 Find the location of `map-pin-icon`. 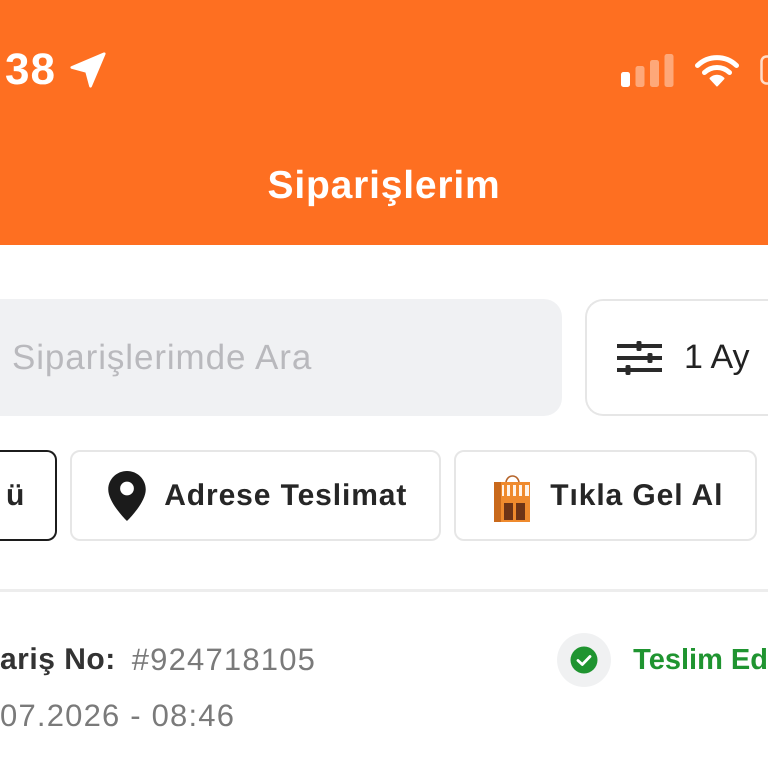

map-pin-icon is located at coordinates (127, 495).